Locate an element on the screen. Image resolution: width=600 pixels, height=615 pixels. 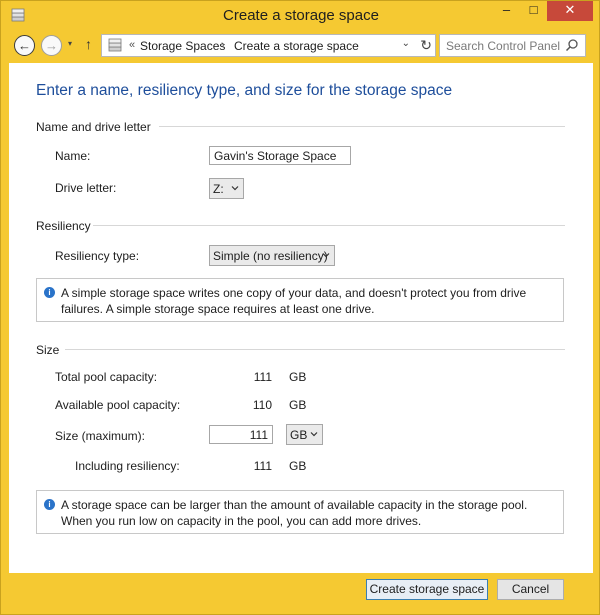
storage-spaces-icon is located at coordinates (115, 45).